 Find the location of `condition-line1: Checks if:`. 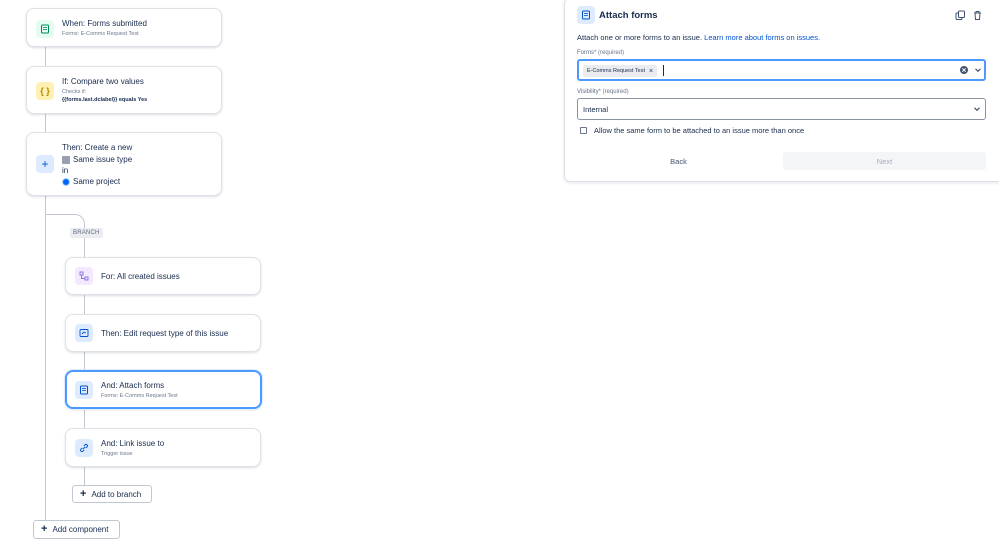

condition-line1: Checks if: is located at coordinates (74, 92).